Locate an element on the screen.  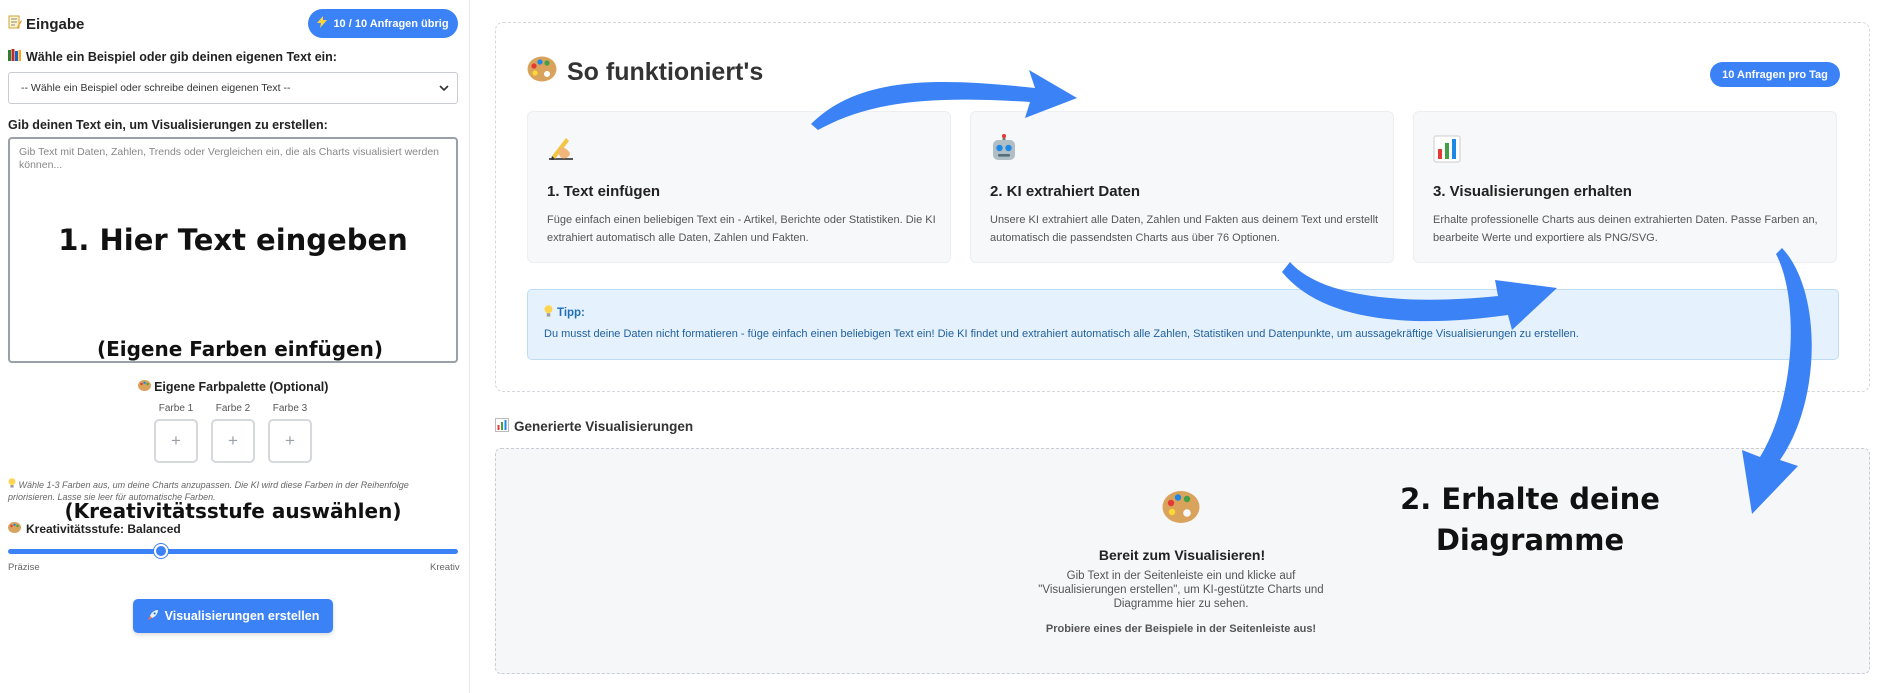
generated-title-text: Generierte Visualisierungen is located at coordinates (604, 426).